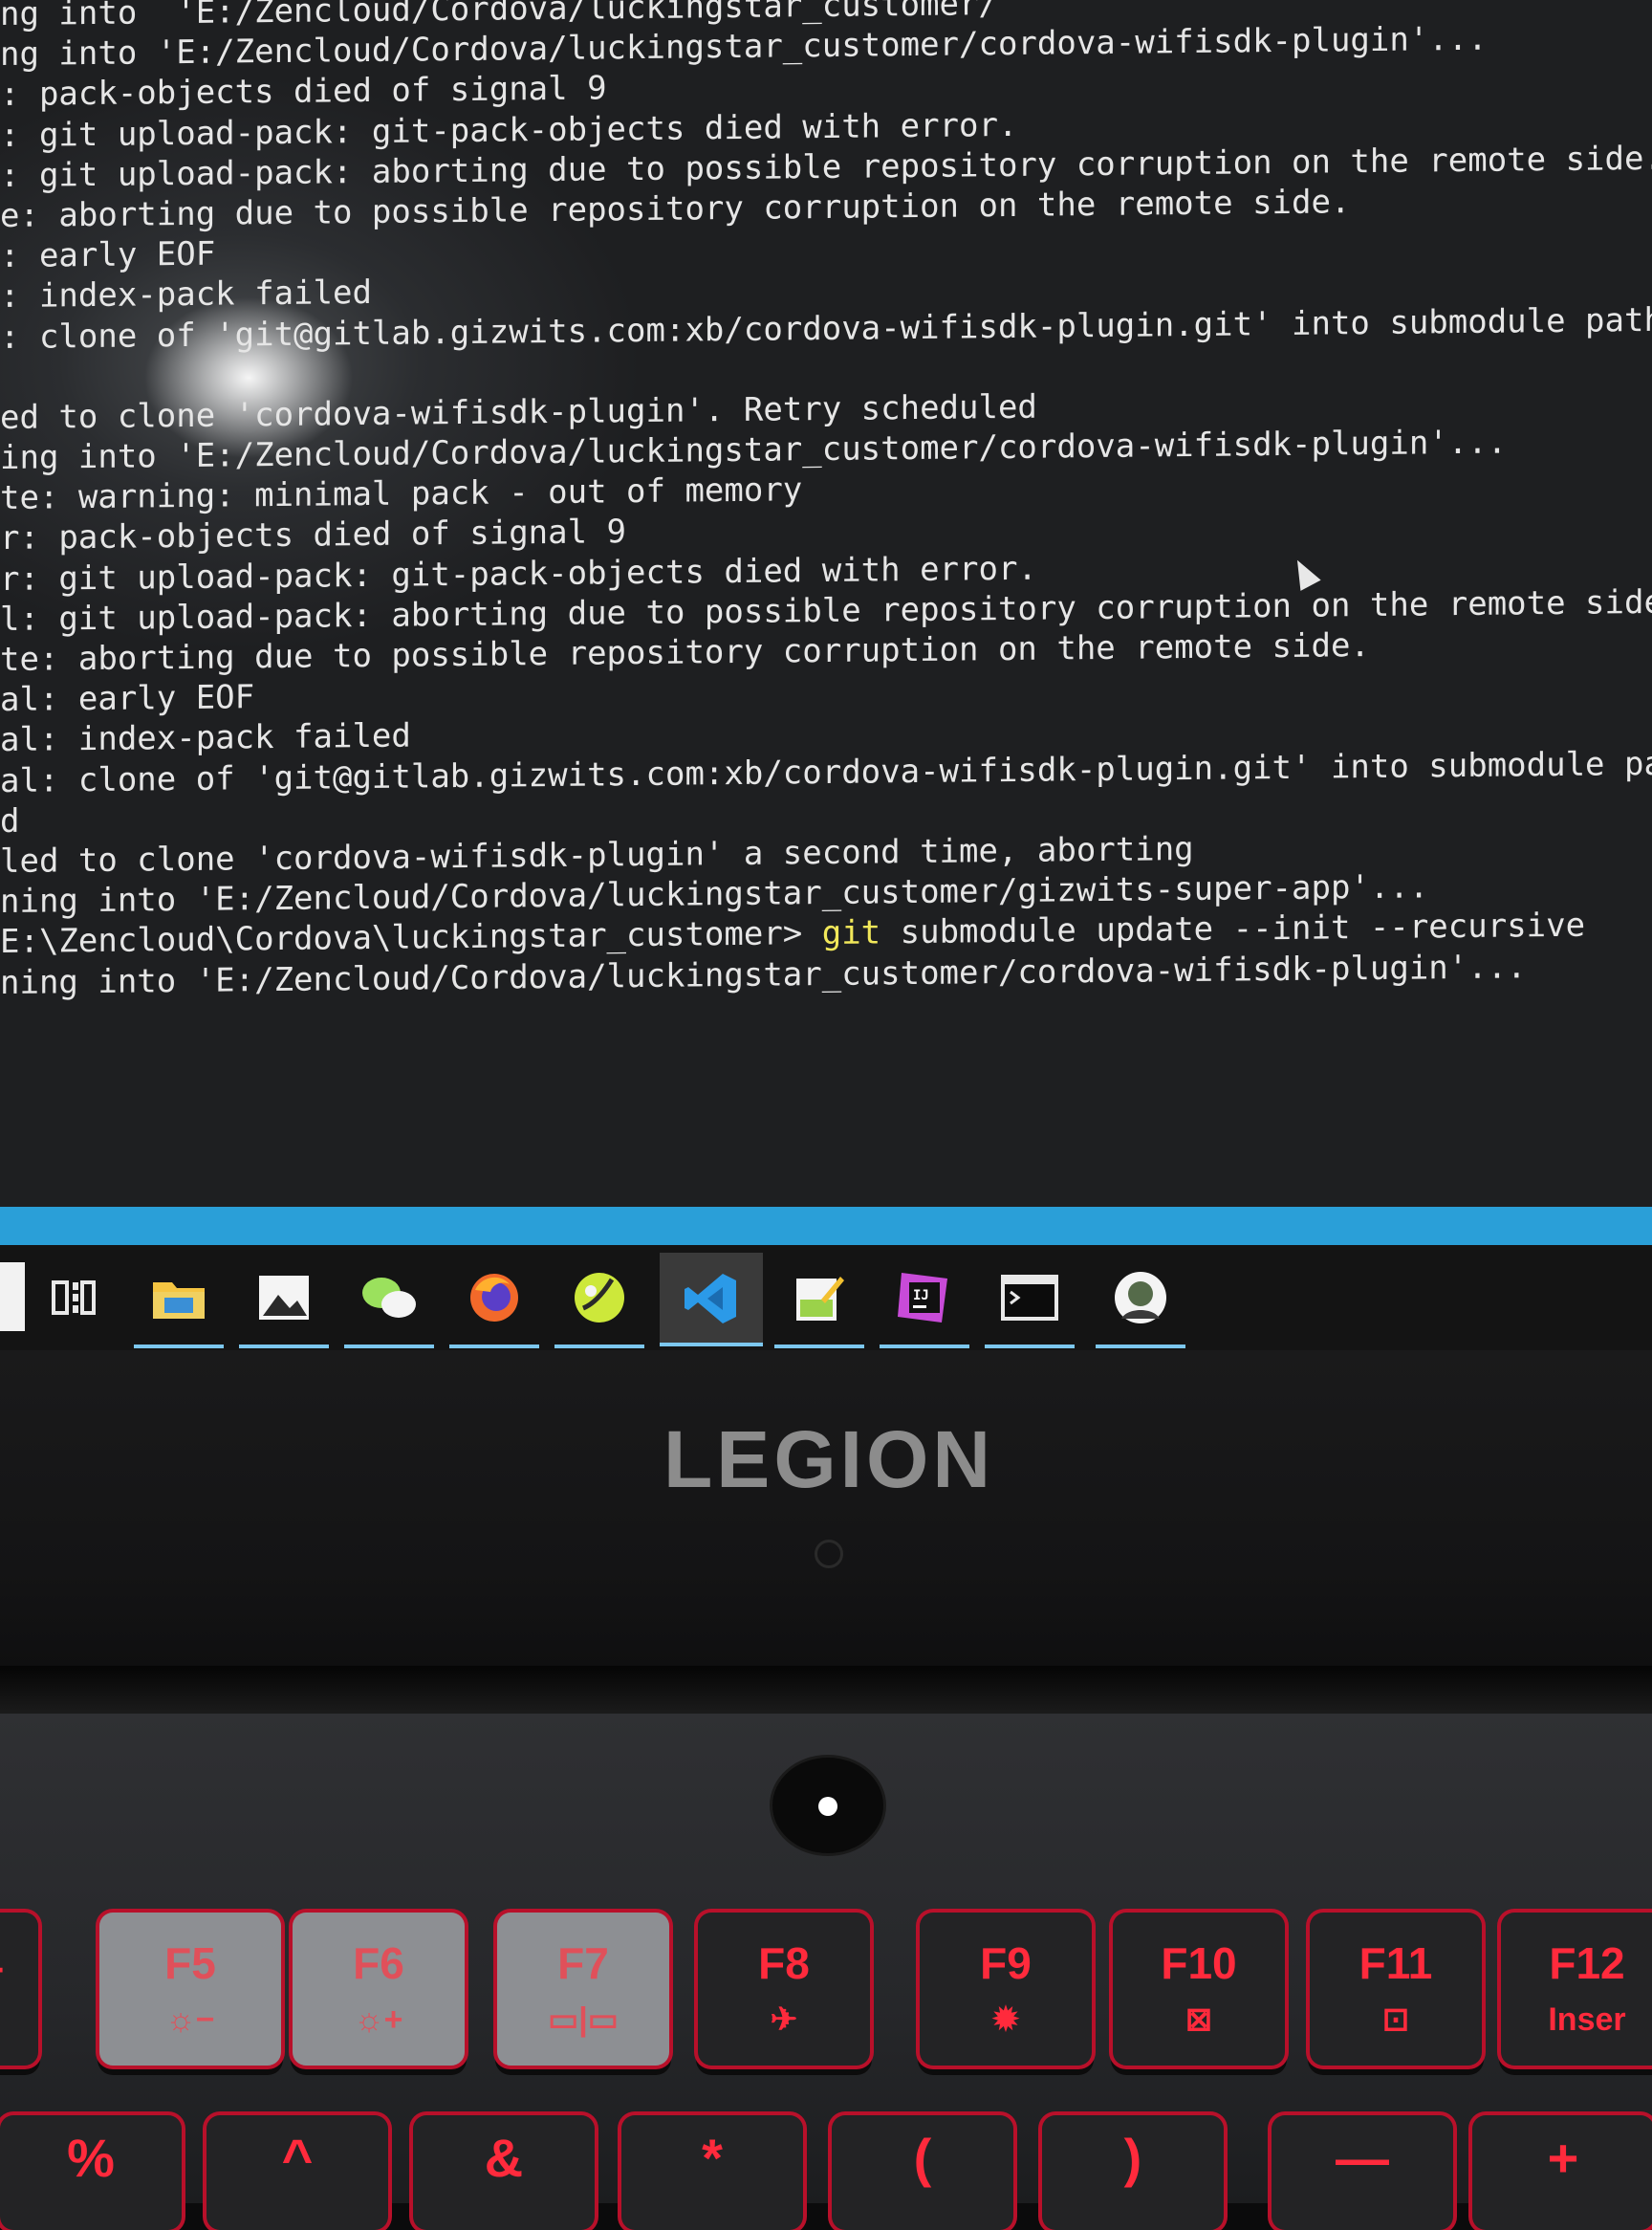  What do you see at coordinates (1199, 1989) in the screenshot?
I see `key-f10: F10 ⊠` at bounding box center [1199, 1989].